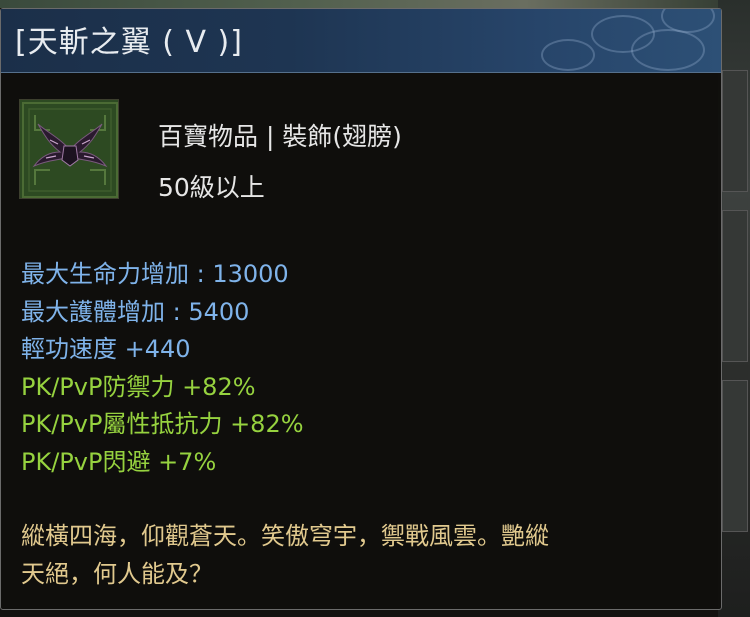 The width and height of the screenshot is (750, 617). What do you see at coordinates (138, 386) in the screenshot?
I see `stat-pvp-defense: PK/PvP防禦力 +82%` at bounding box center [138, 386].